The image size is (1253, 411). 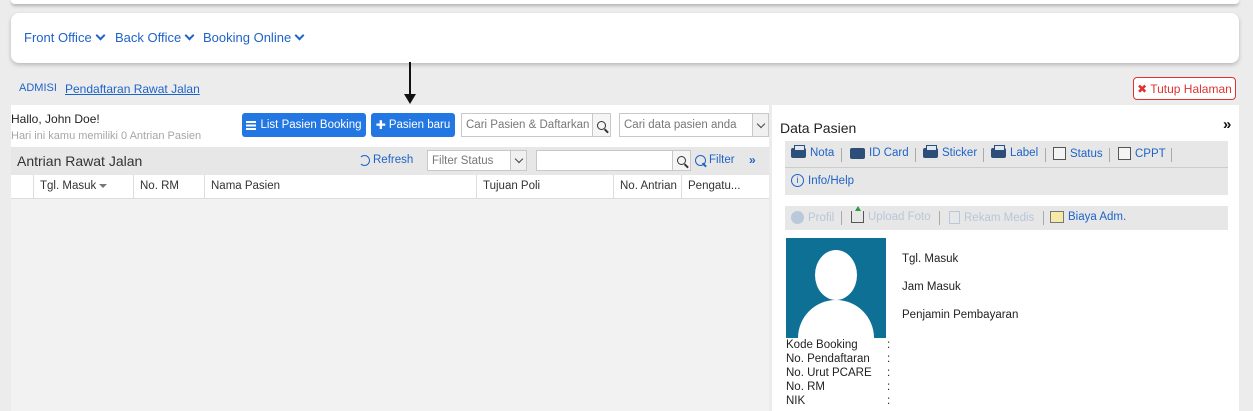 I want to click on column-no-antrian: No. Antrian, so click(x=647, y=187).